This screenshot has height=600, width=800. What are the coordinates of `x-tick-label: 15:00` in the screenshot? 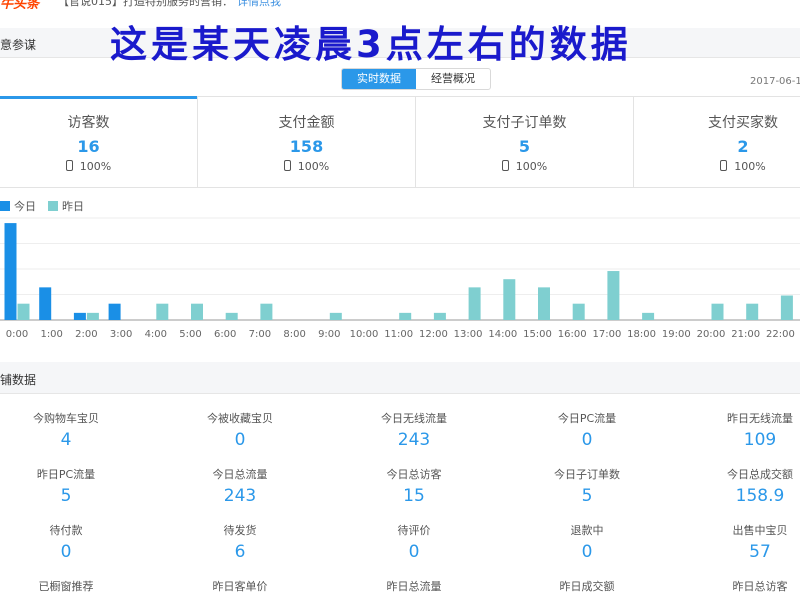 It's located at (537, 334).